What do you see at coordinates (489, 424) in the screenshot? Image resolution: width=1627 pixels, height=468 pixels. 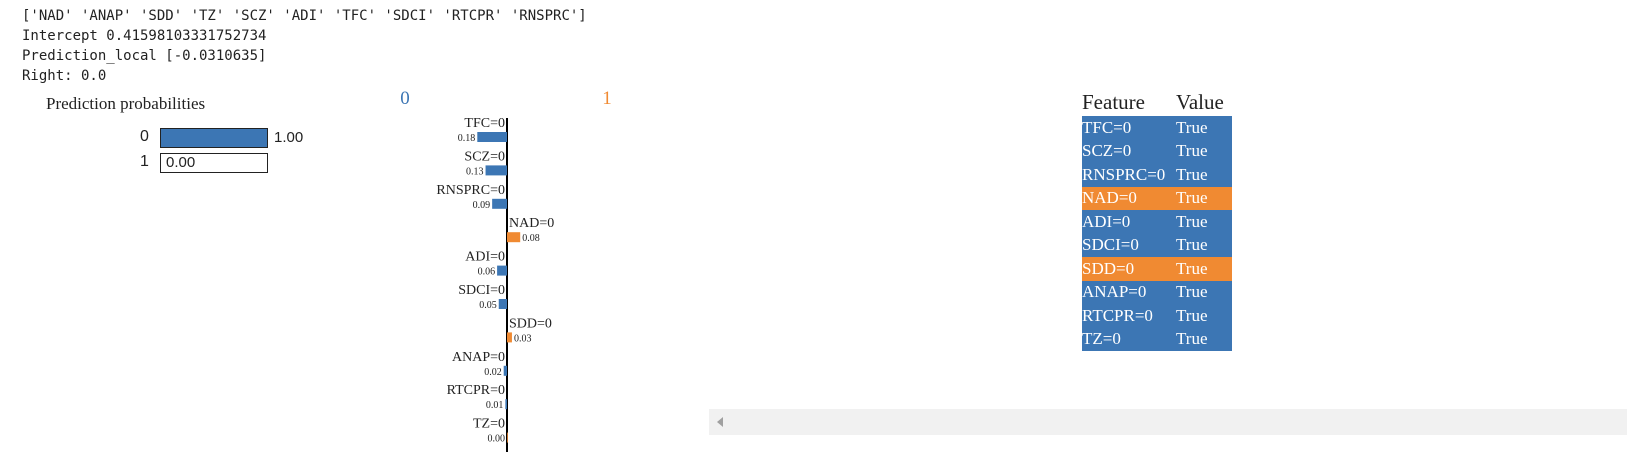 I see `feature-label: TZ=0` at bounding box center [489, 424].